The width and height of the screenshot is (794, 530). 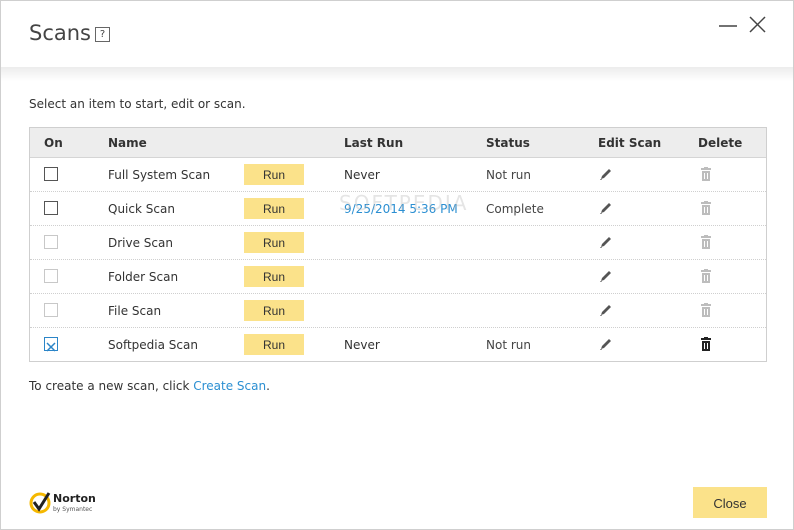 I want to click on close-icon, so click(x=757, y=24).